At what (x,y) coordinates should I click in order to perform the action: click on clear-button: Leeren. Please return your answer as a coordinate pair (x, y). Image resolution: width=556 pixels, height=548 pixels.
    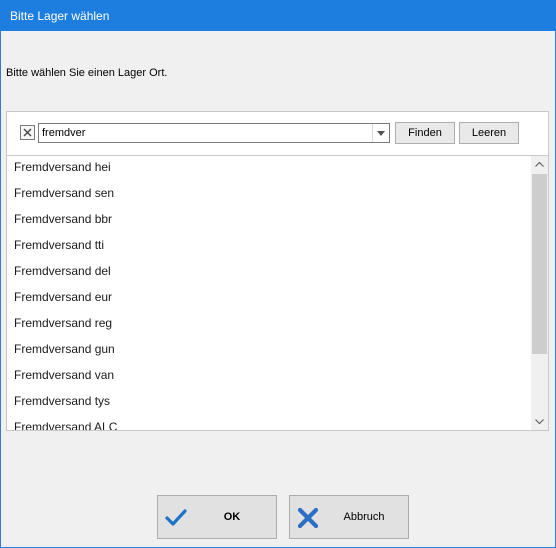
    Looking at the image, I should click on (489, 133).